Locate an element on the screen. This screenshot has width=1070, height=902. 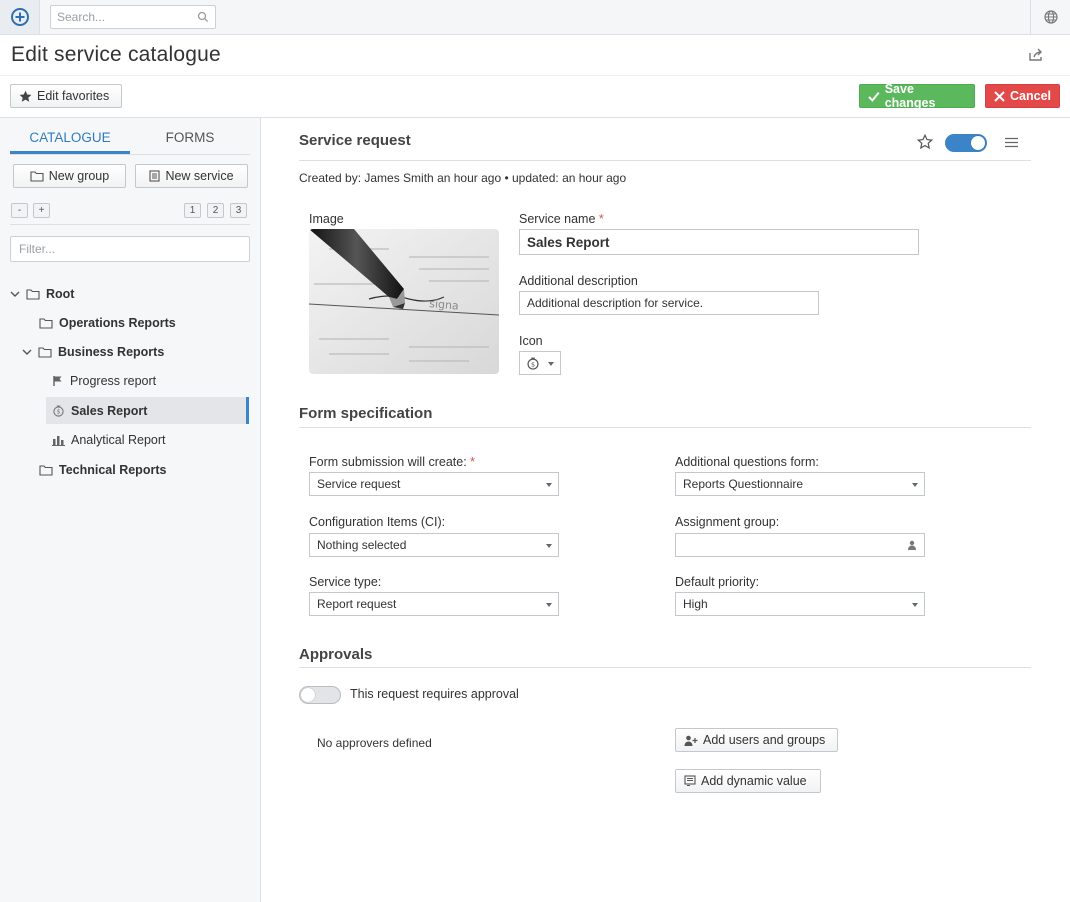
approvals-divider is located at coordinates (665, 667).